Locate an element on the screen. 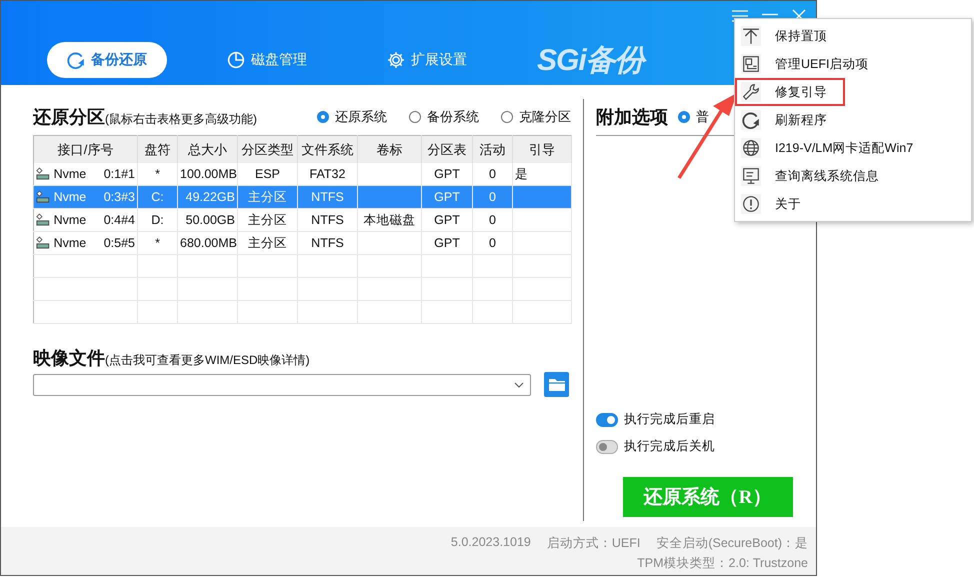  cell-text: 是 is located at coordinates (521, 173).